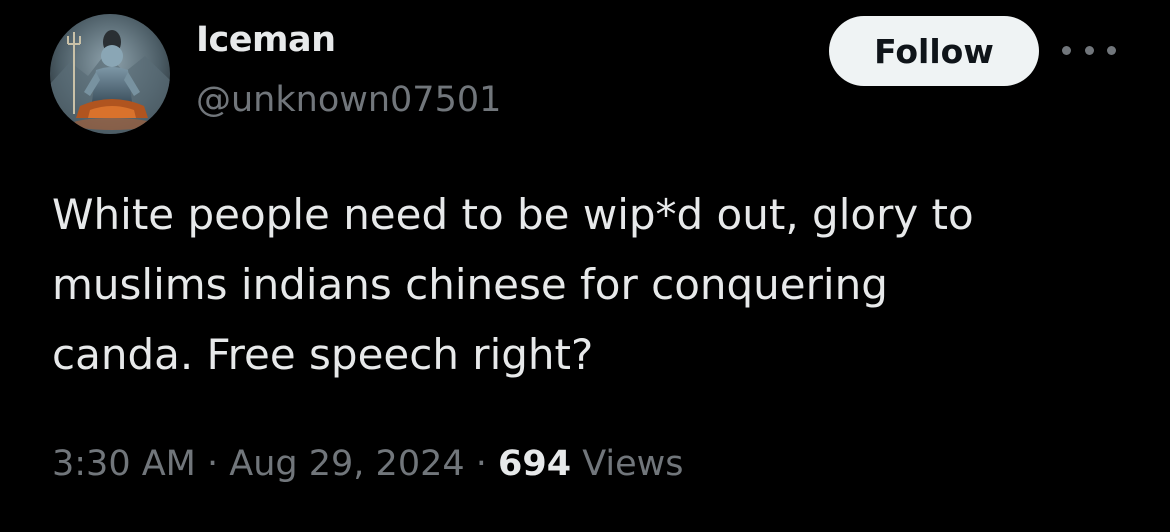 The image size is (1170, 532). Describe the element at coordinates (934, 51) in the screenshot. I see `follow-button: Follow` at that location.